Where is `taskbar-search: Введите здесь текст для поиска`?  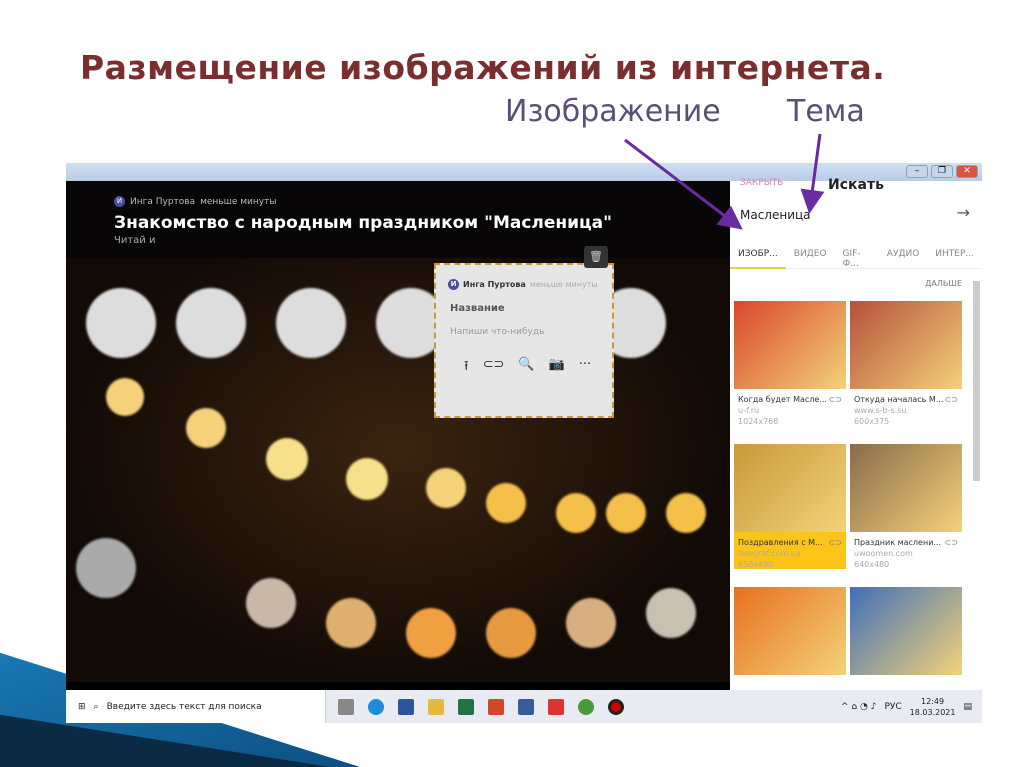
taskbar-search: Введите здесь текст для поиска is located at coordinates (184, 707).